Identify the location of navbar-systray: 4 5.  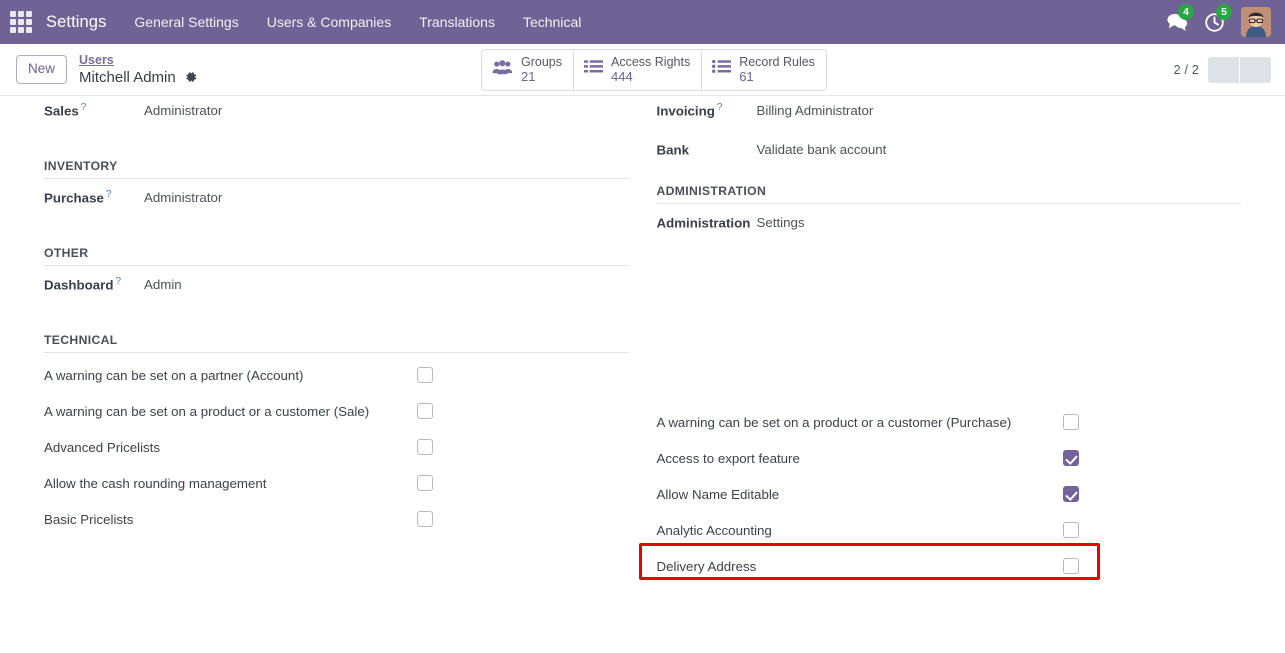
(1220, 20).